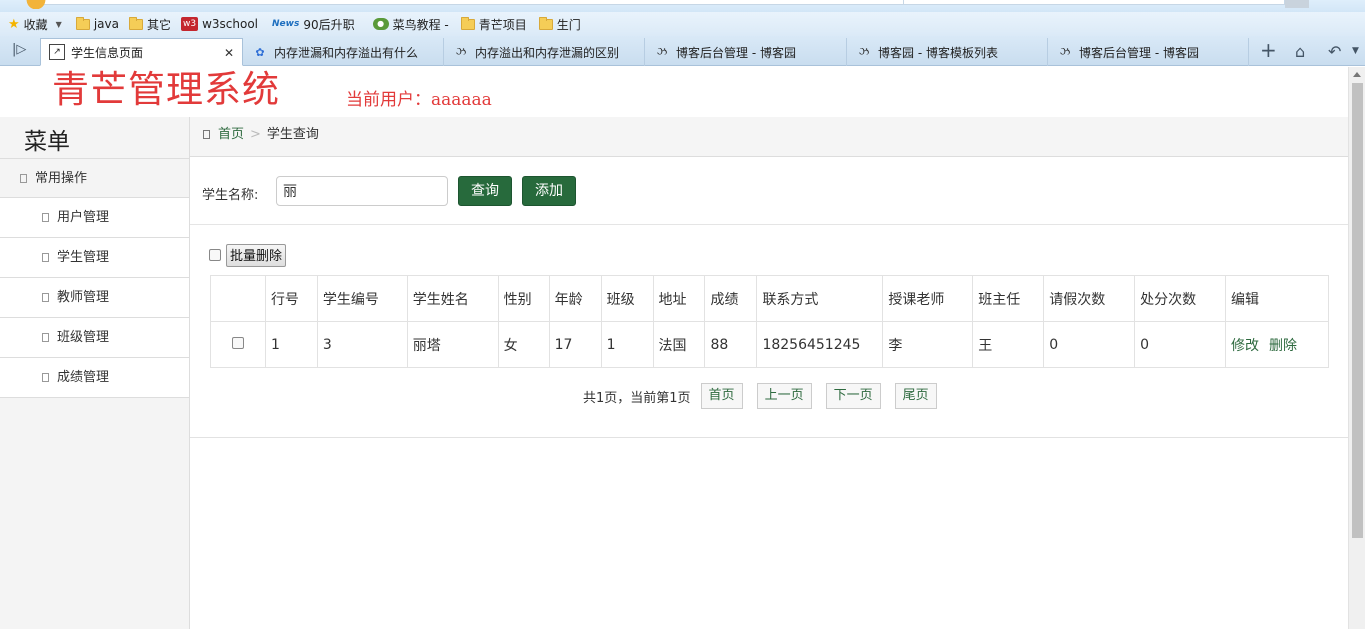  Describe the element at coordinates (231, 134) in the screenshot. I see `breadcrumb-home: 首页` at that location.